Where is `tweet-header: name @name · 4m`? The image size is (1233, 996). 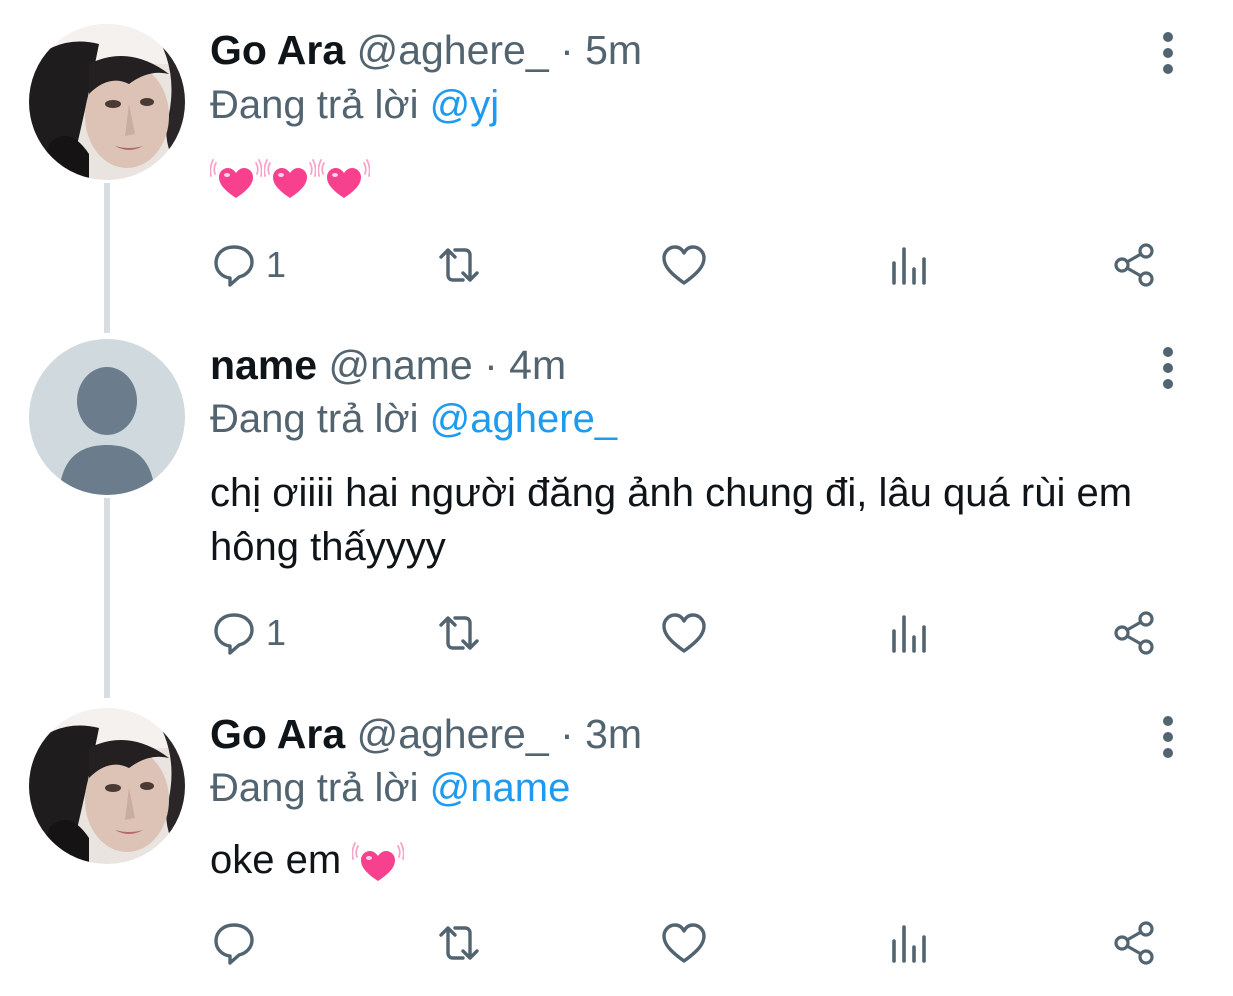
tweet-header: name @name · 4m is located at coordinates (388, 365).